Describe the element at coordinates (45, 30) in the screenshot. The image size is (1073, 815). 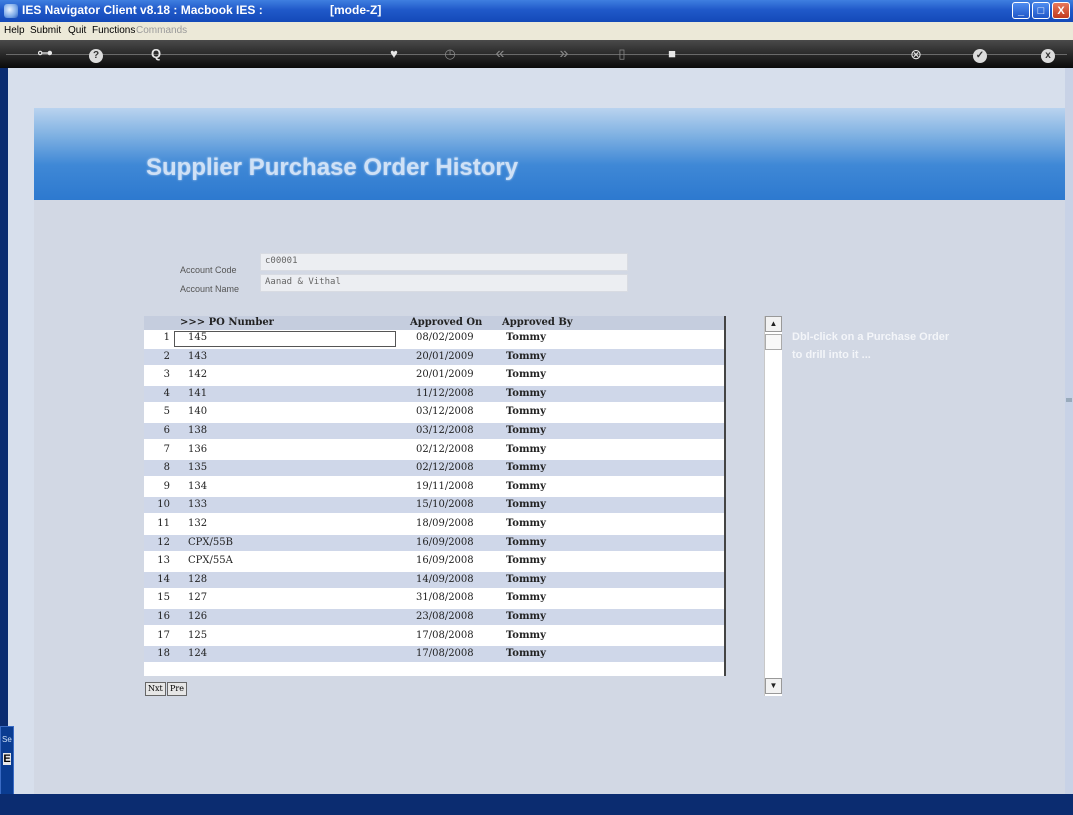
I see `menu-submit: Submit` at that location.